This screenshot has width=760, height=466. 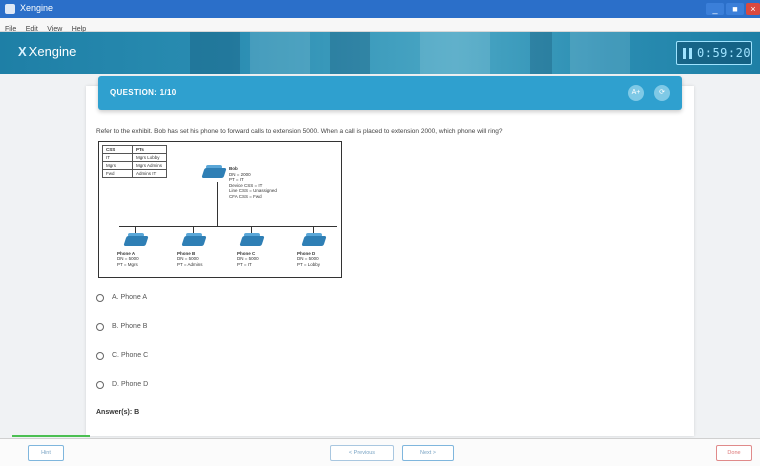 What do you see at coordinates (190, 264) in the screenshot?
I see `phone-pt: PT = Admins` at bounding box center [190, 264].